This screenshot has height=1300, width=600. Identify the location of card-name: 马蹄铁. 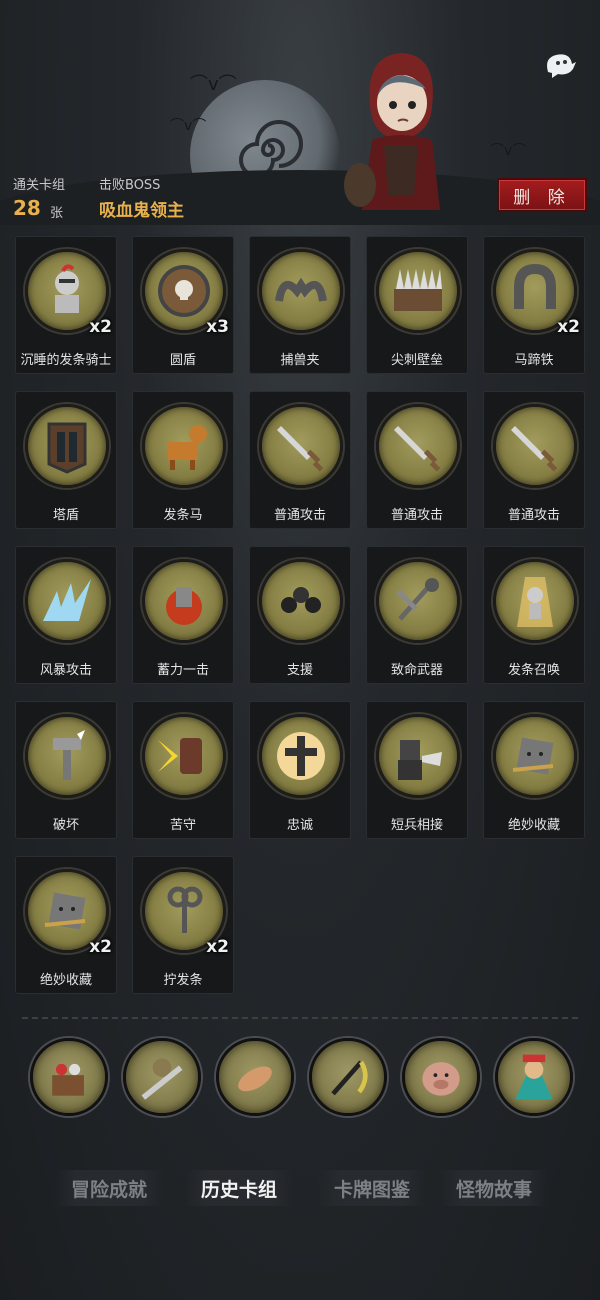
(534, 360).